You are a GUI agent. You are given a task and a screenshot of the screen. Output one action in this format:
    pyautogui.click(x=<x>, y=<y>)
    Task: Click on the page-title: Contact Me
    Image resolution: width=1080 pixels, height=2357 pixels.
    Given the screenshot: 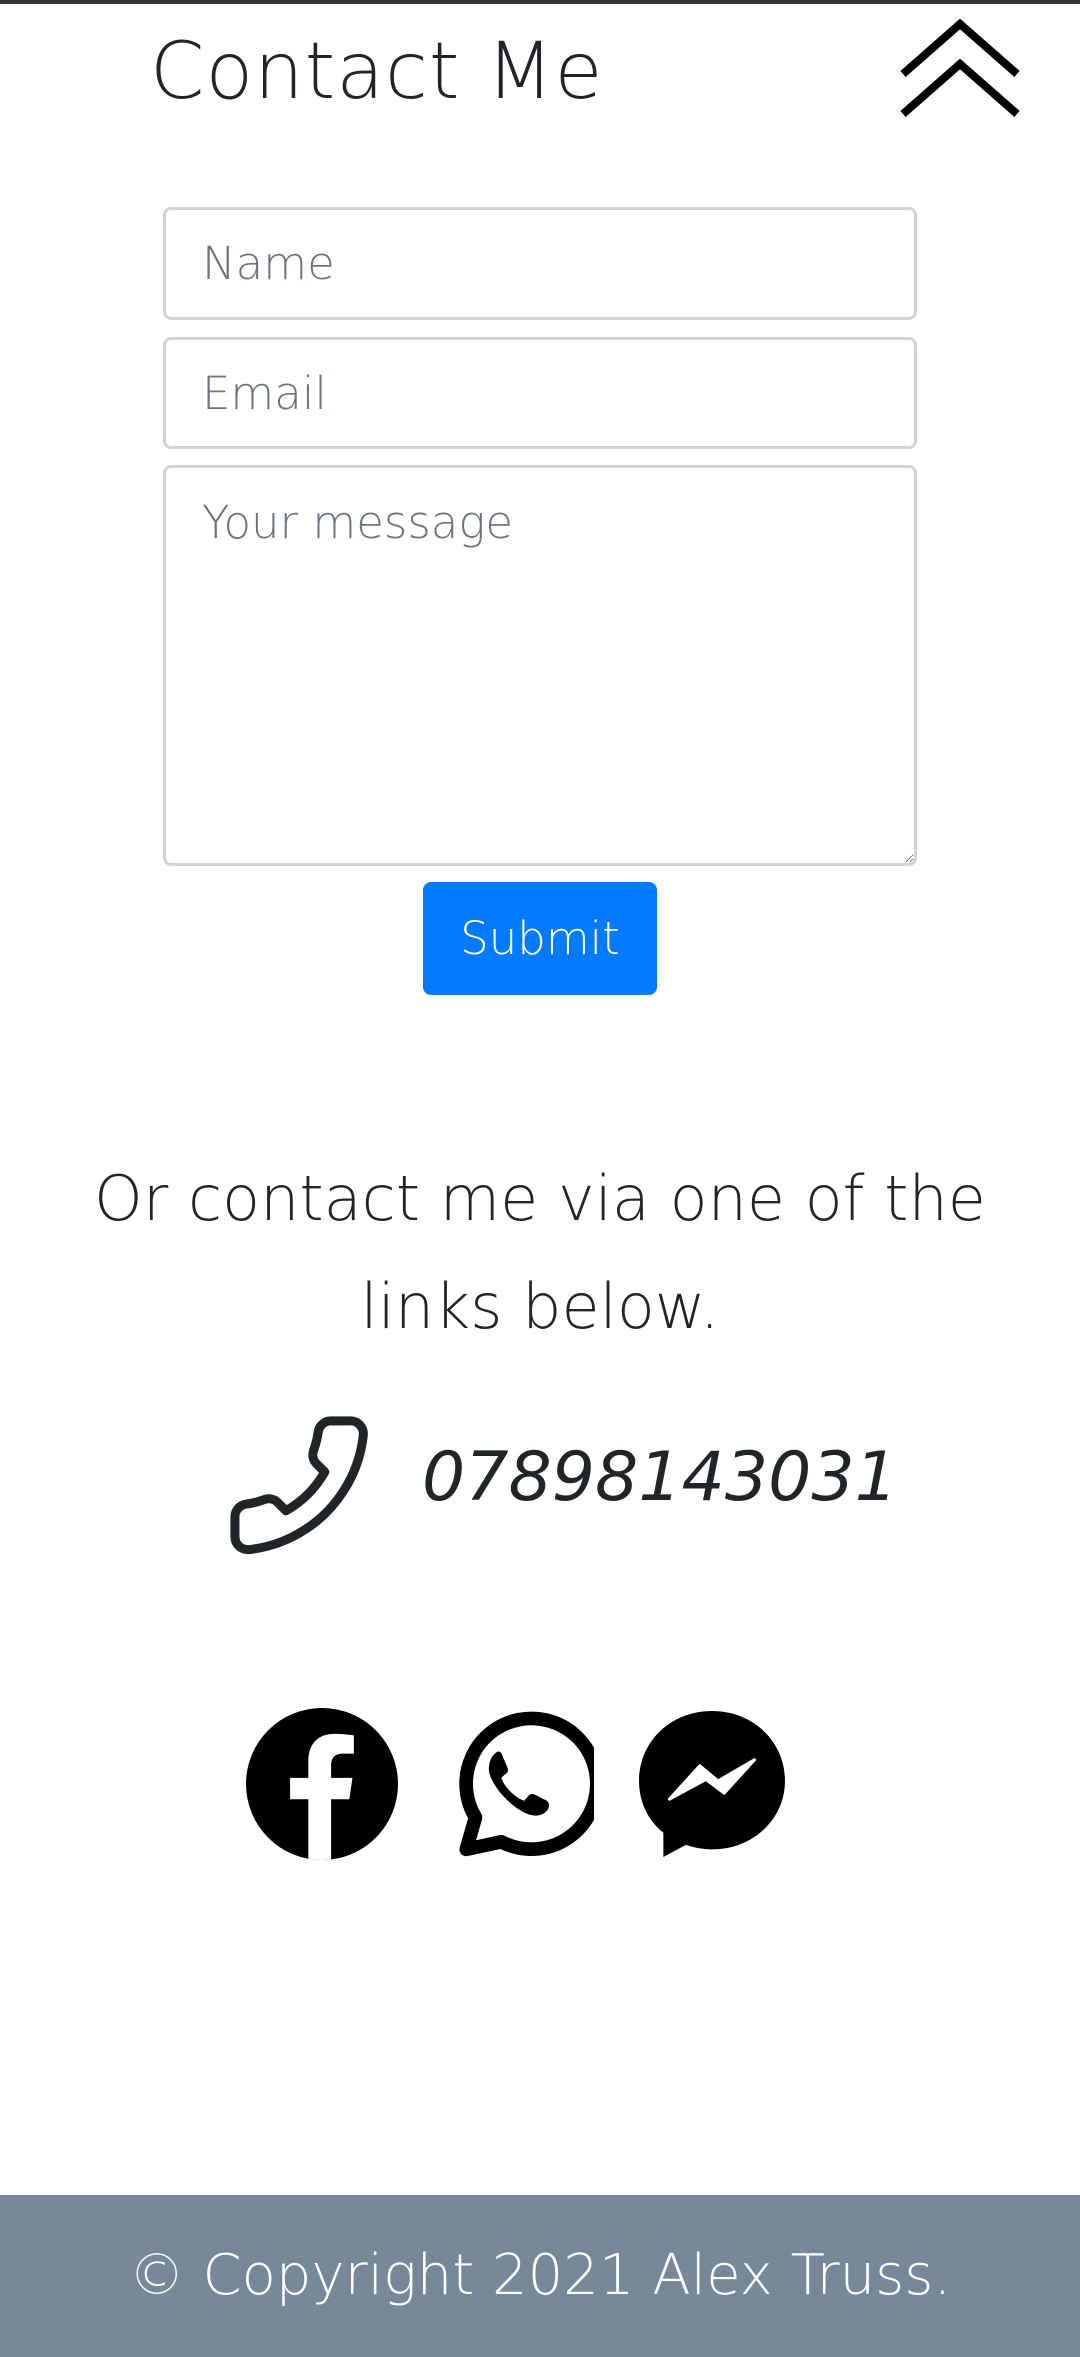 What is the action you would take?
    pyautogui.click(x=377, y=72)
    